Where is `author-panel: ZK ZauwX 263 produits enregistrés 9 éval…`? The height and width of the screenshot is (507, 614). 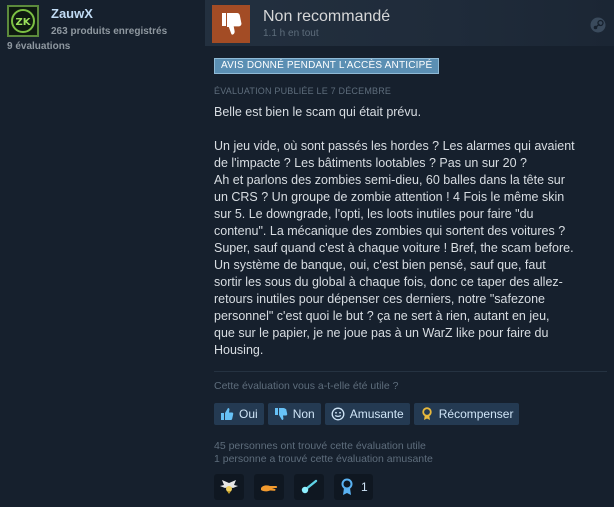 author-panel: ZK ZauwX 263 produits enregistrés 9 éval… is located at coordinates (102, 30).